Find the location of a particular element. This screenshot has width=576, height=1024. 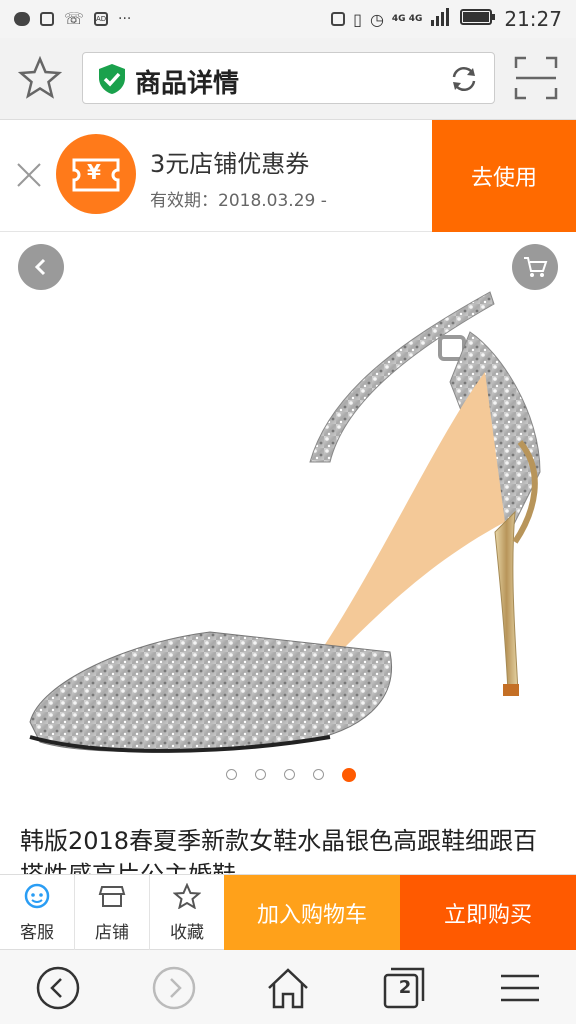

carousel-indicator is located at coordinates (288, 775).